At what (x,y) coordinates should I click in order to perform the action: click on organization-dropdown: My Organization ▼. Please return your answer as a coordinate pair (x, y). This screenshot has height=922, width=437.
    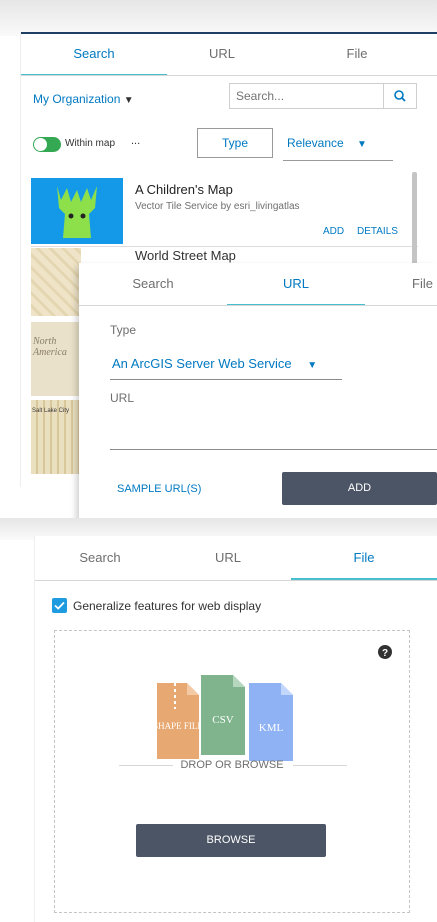
    Looking at the image, I should click on (83, 99).